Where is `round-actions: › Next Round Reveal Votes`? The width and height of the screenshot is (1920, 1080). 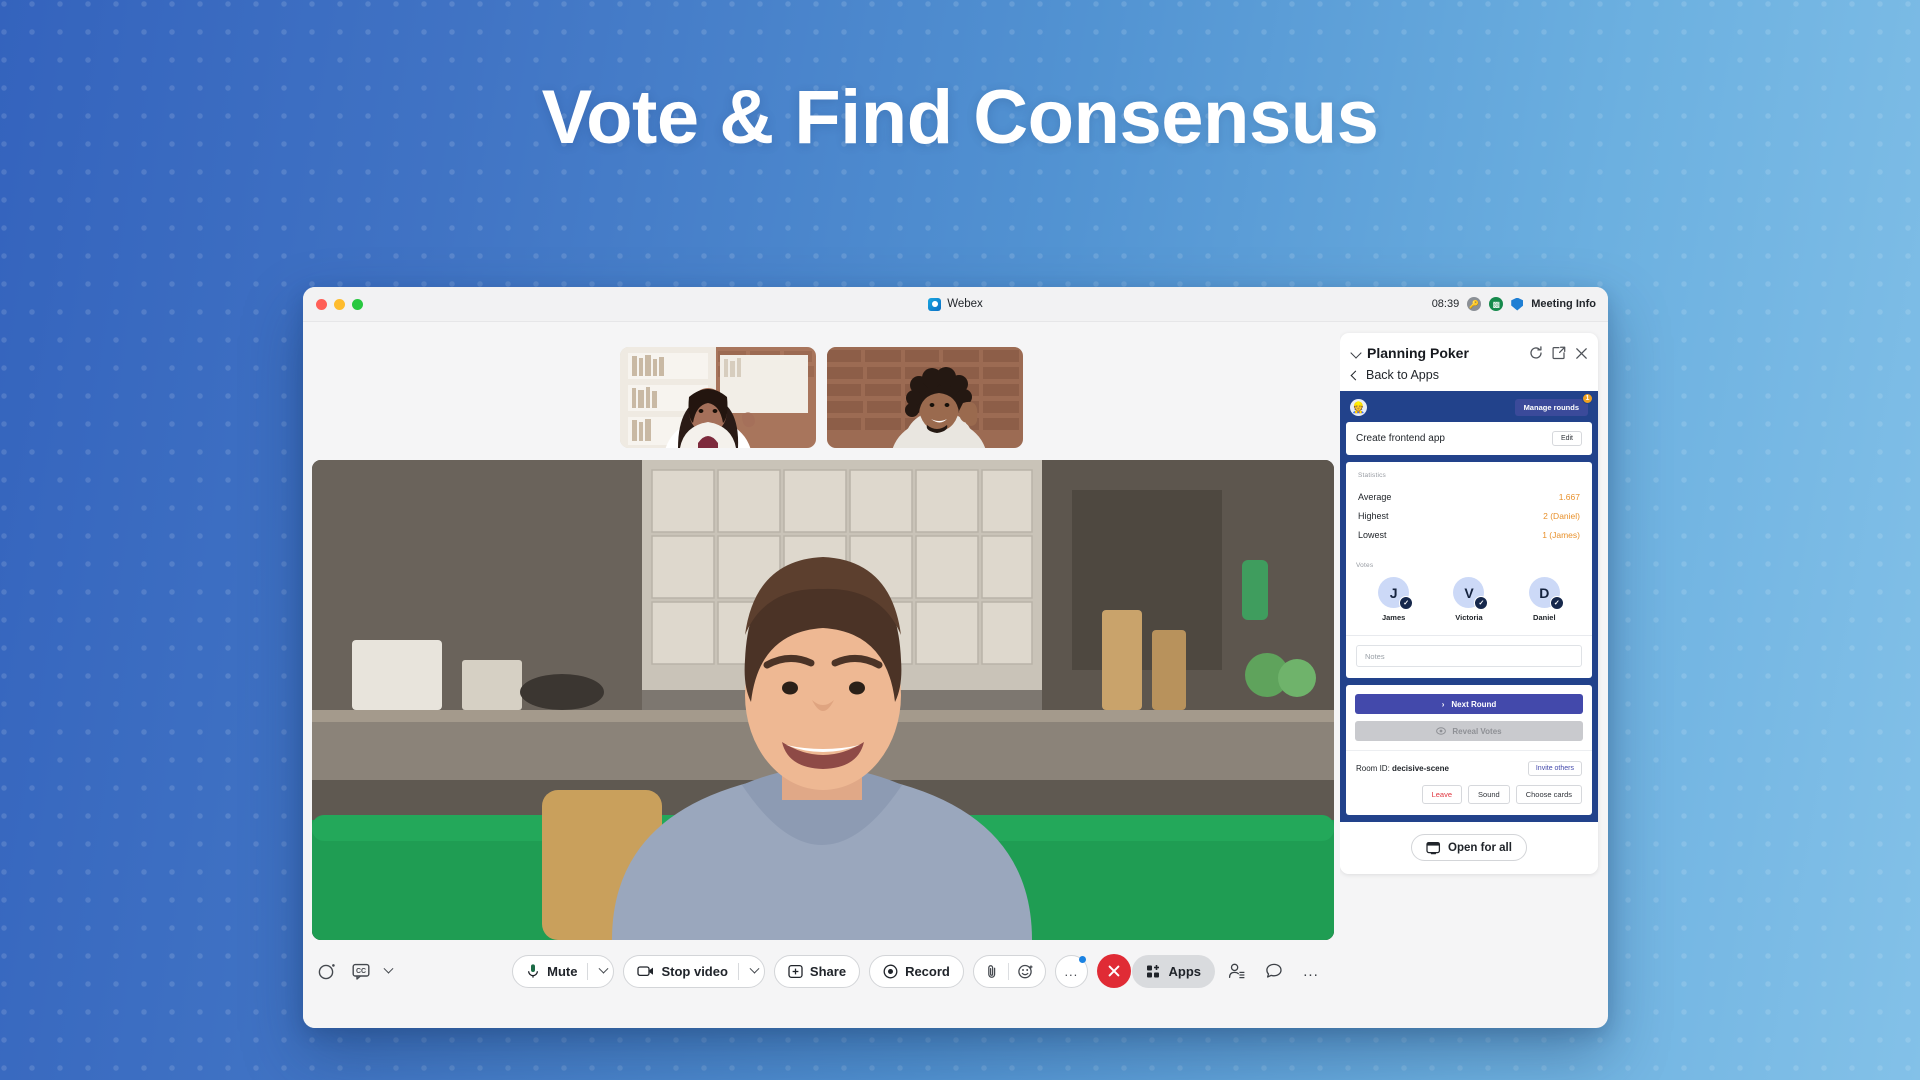
round-actions: › Next Round Reveal Votes is located at coordinates (1469, 713).